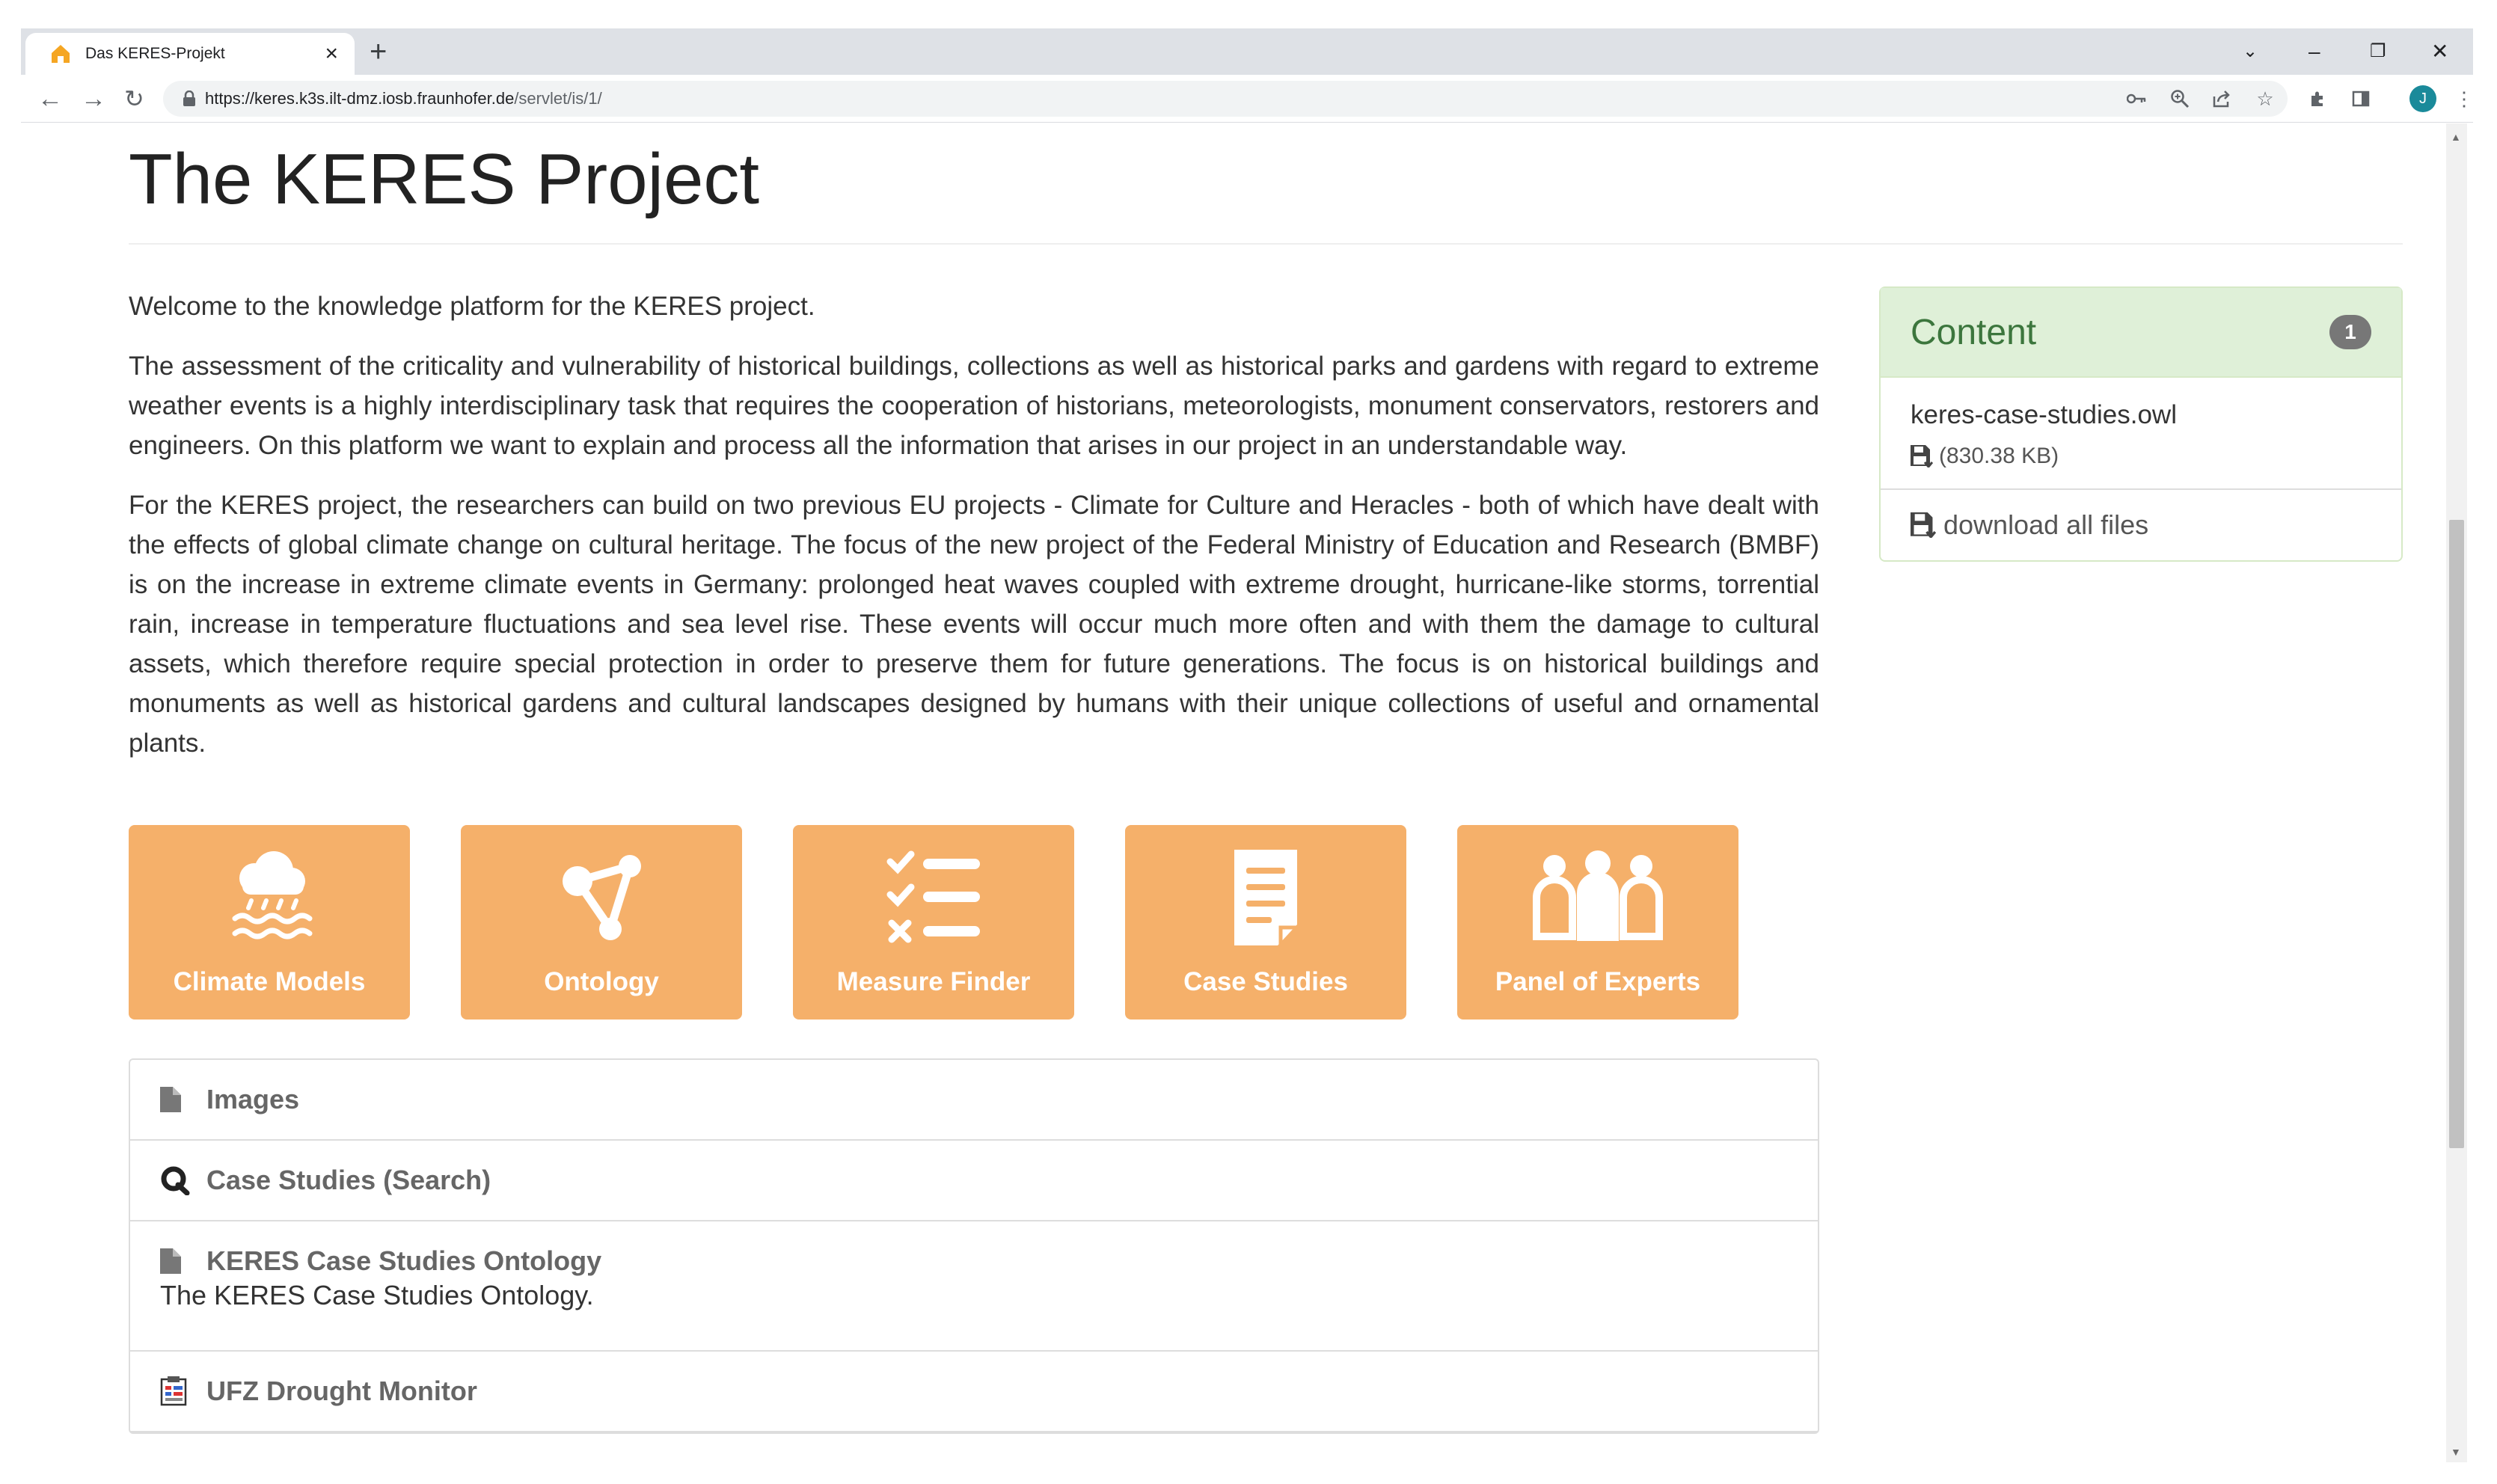 This screenshot has width=2497, height=1484. I want to click on content-panel-title: Content, so click(1974, 332).